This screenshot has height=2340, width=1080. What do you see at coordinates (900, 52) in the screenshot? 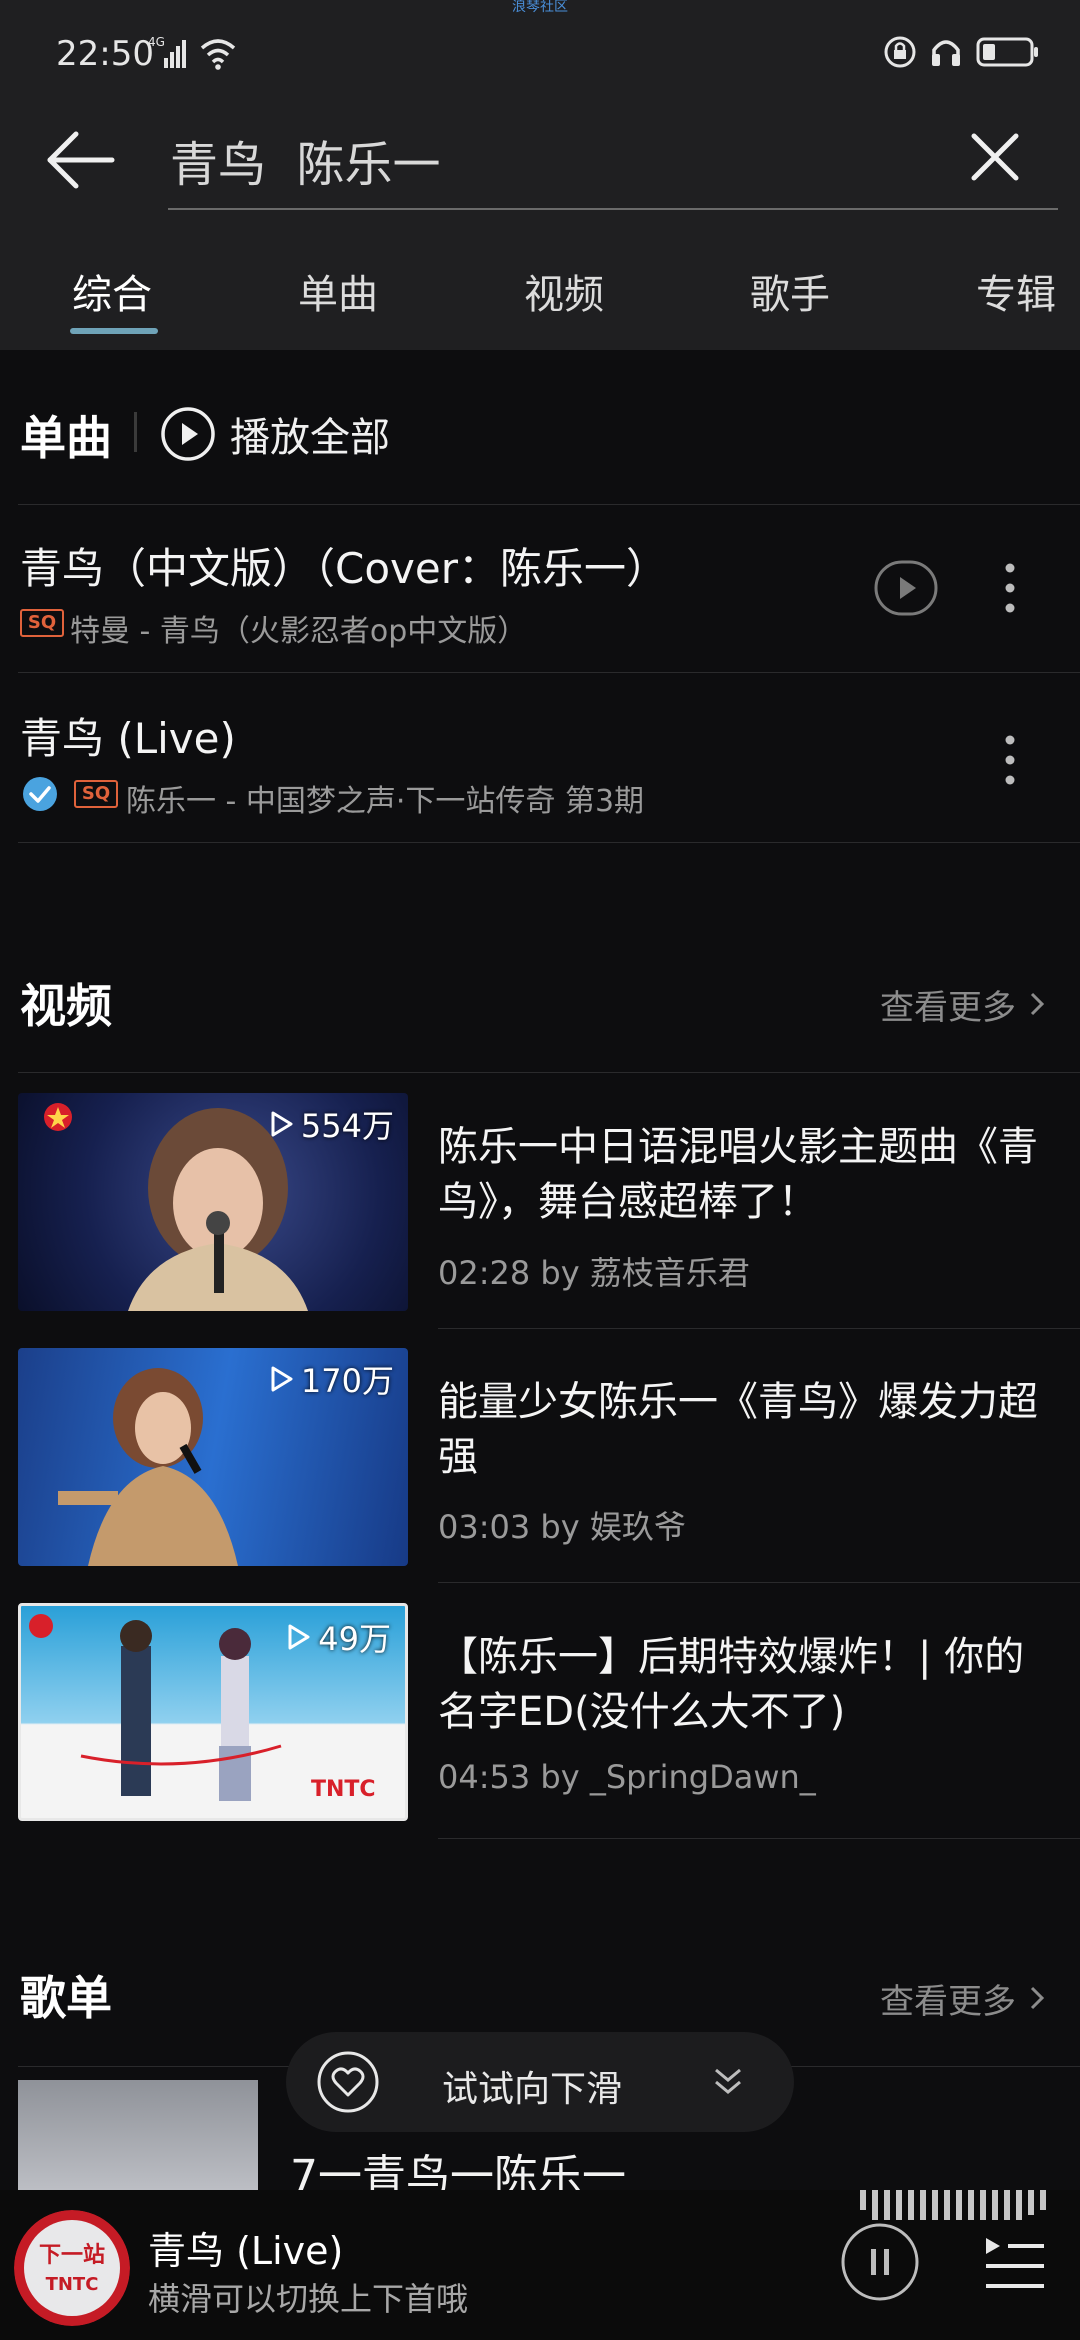
I see `rotation-lock-icon` at bounding box center [900, 52].